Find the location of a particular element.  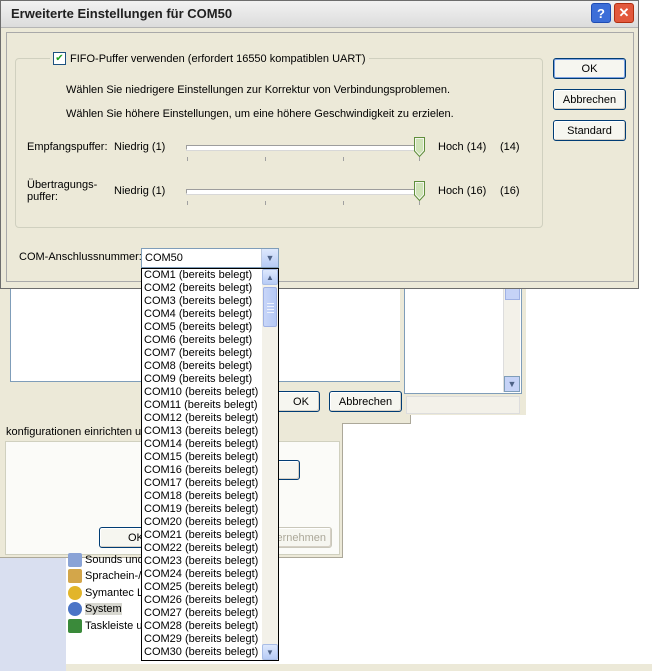

port-number-combobox: COM50 ▼ is located at coordinates (210, 258).